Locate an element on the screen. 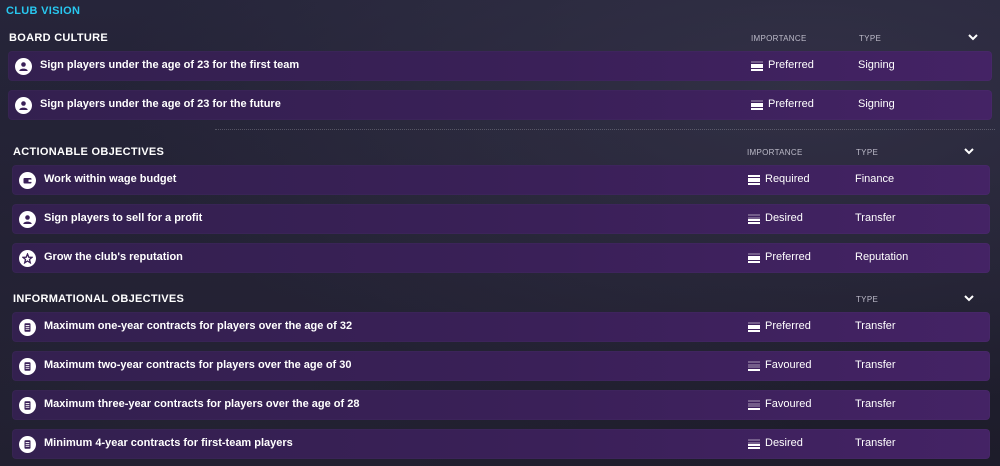  informational-header: INFORMATIONAL OBJECTIVES TYPE is located at coordinates (500, 300).